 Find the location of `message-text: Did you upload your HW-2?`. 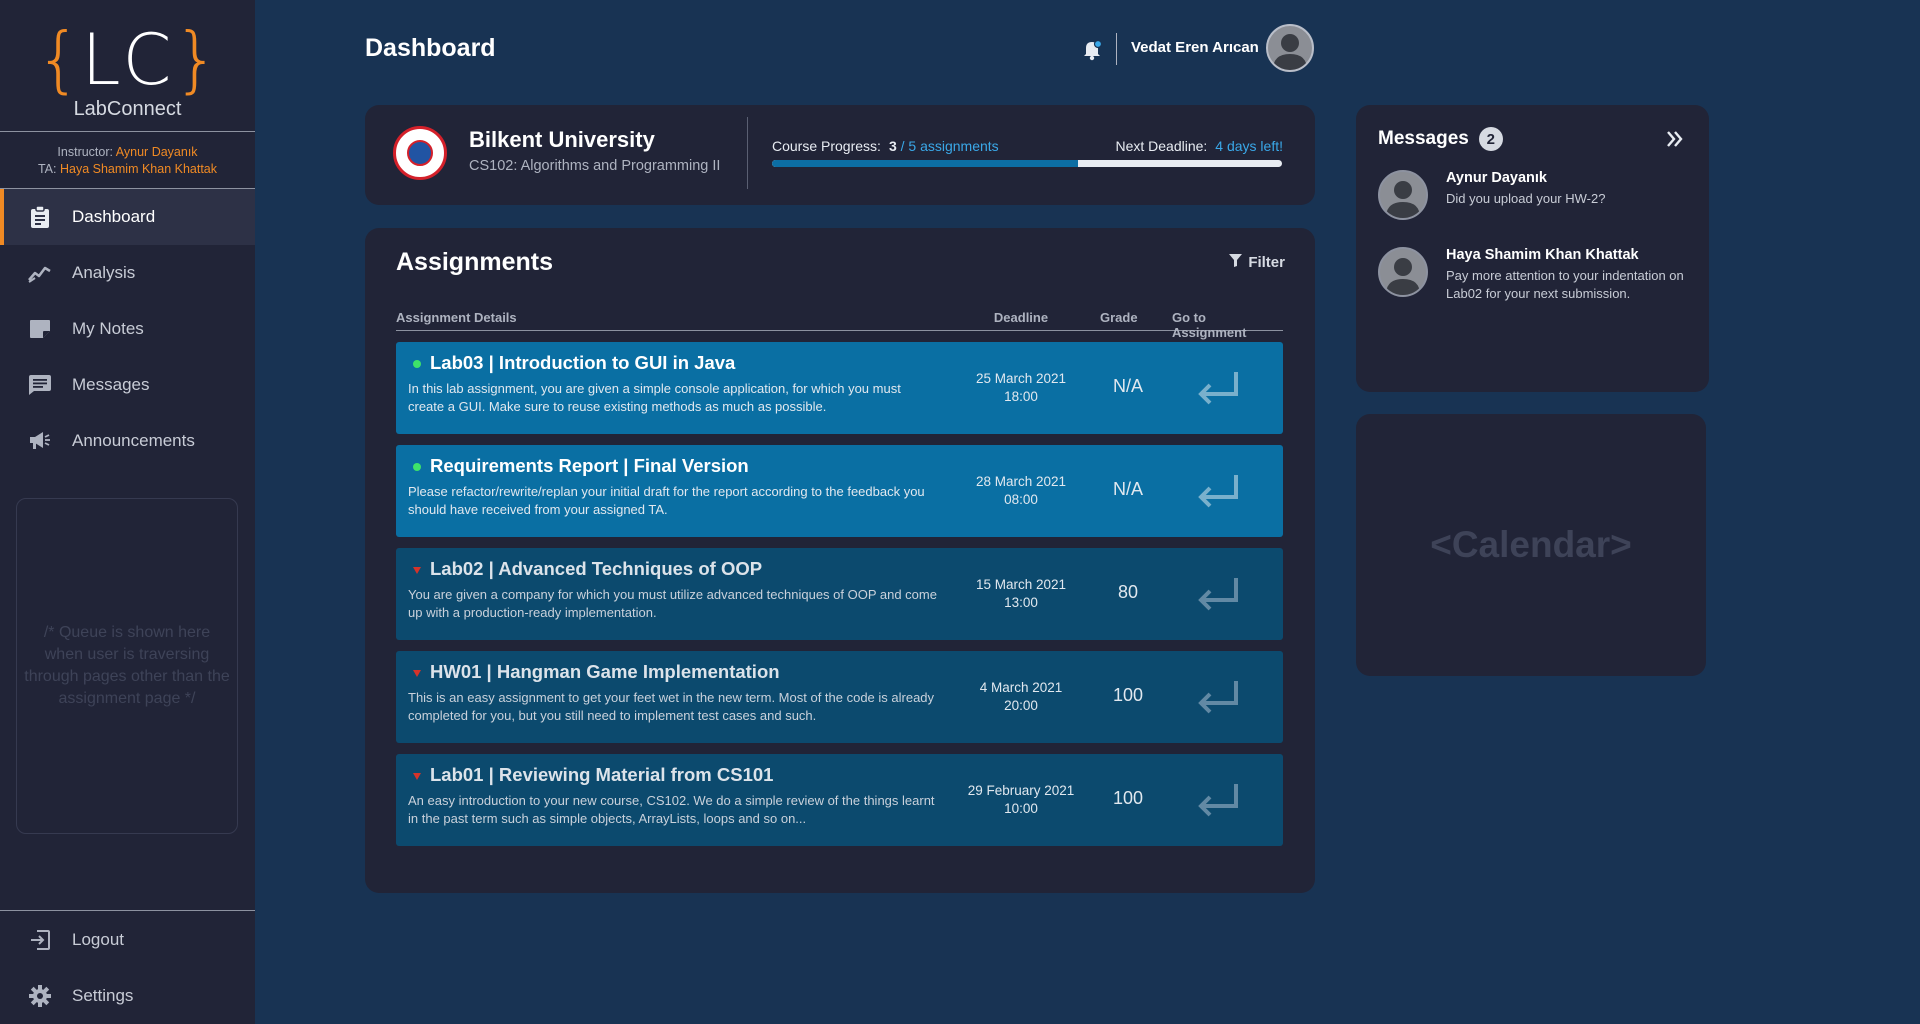

message-text: Did you upload your HW-2? is located at coordinates (1526, 198).